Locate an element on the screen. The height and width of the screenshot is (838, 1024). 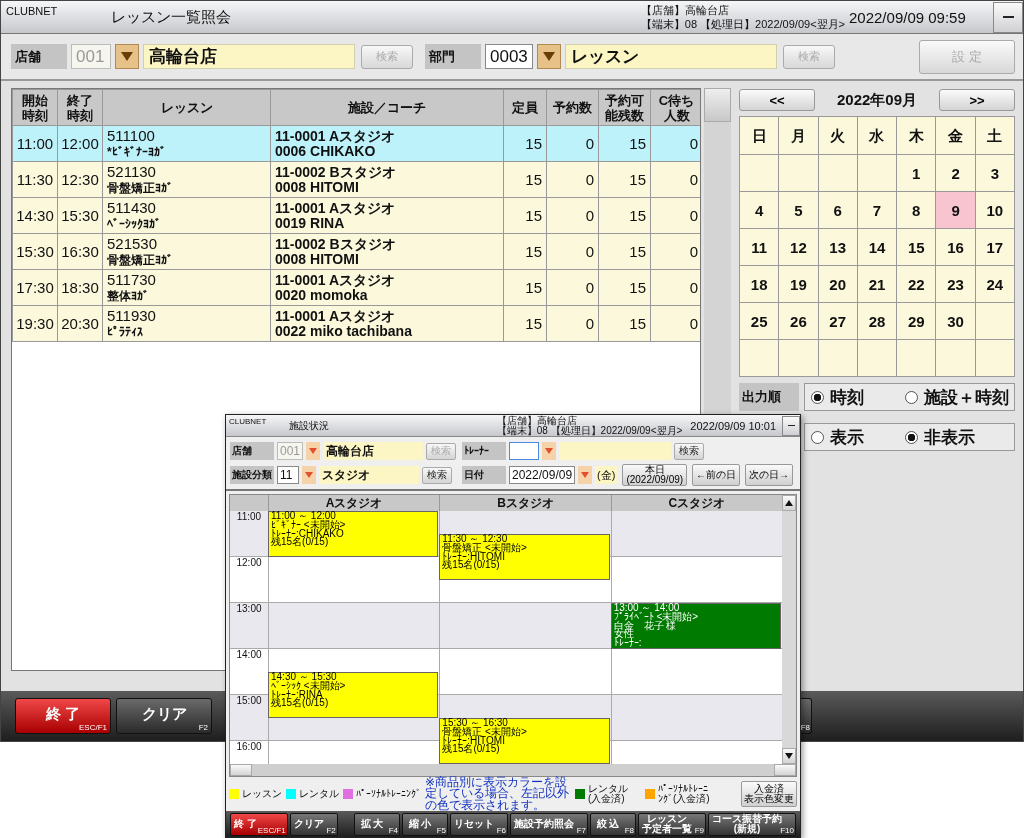
code-field: 0003 is located at coordinates (509, 56).